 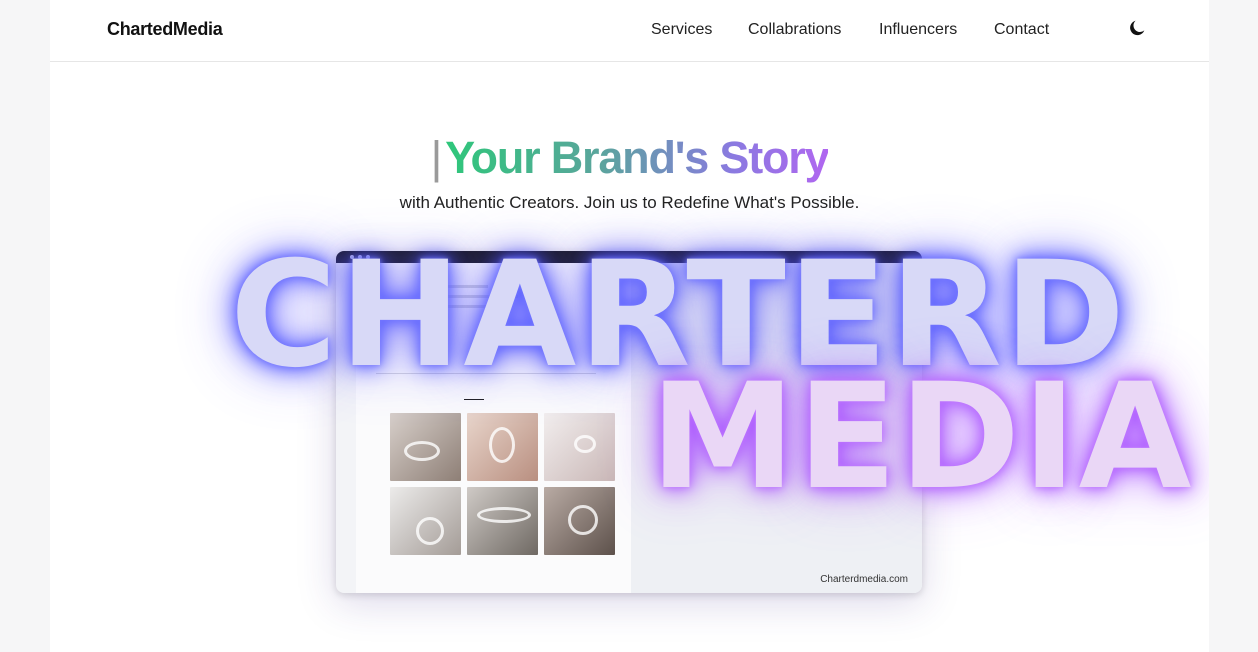 I want to click on nav-services: Services, so click(x=681, y=30).